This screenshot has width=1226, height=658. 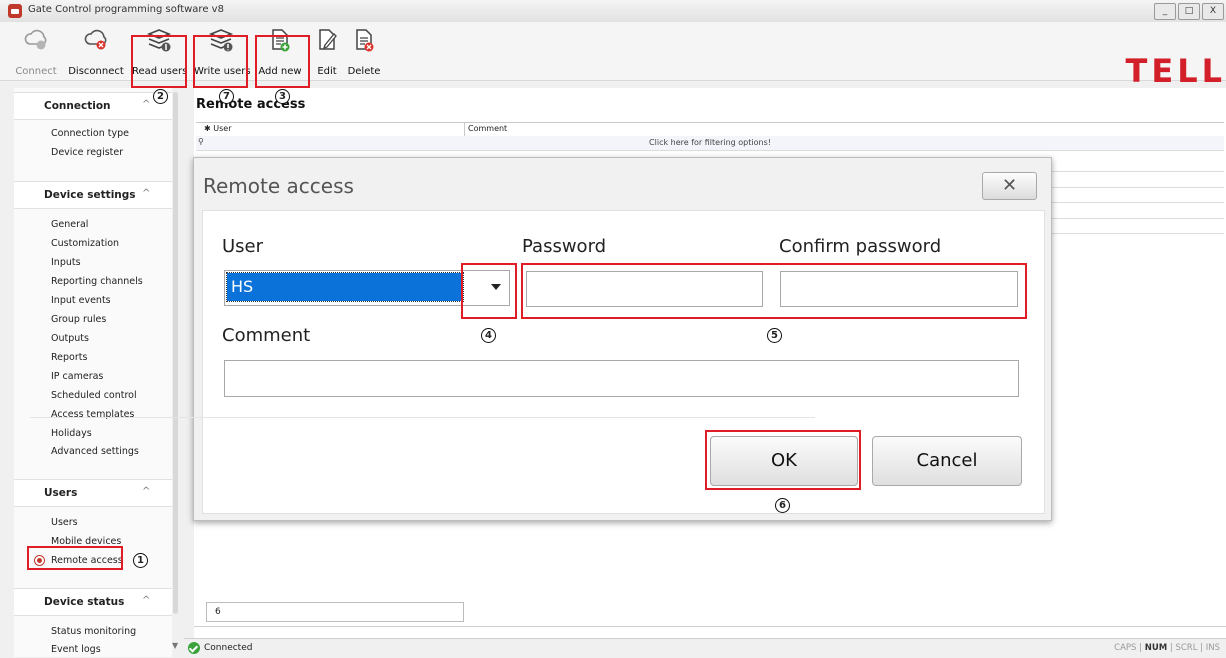 What do you see at coordinates (1213, 11) in the screenshot?
I see `close-window-button: X` at bounding box center [1213, 11].